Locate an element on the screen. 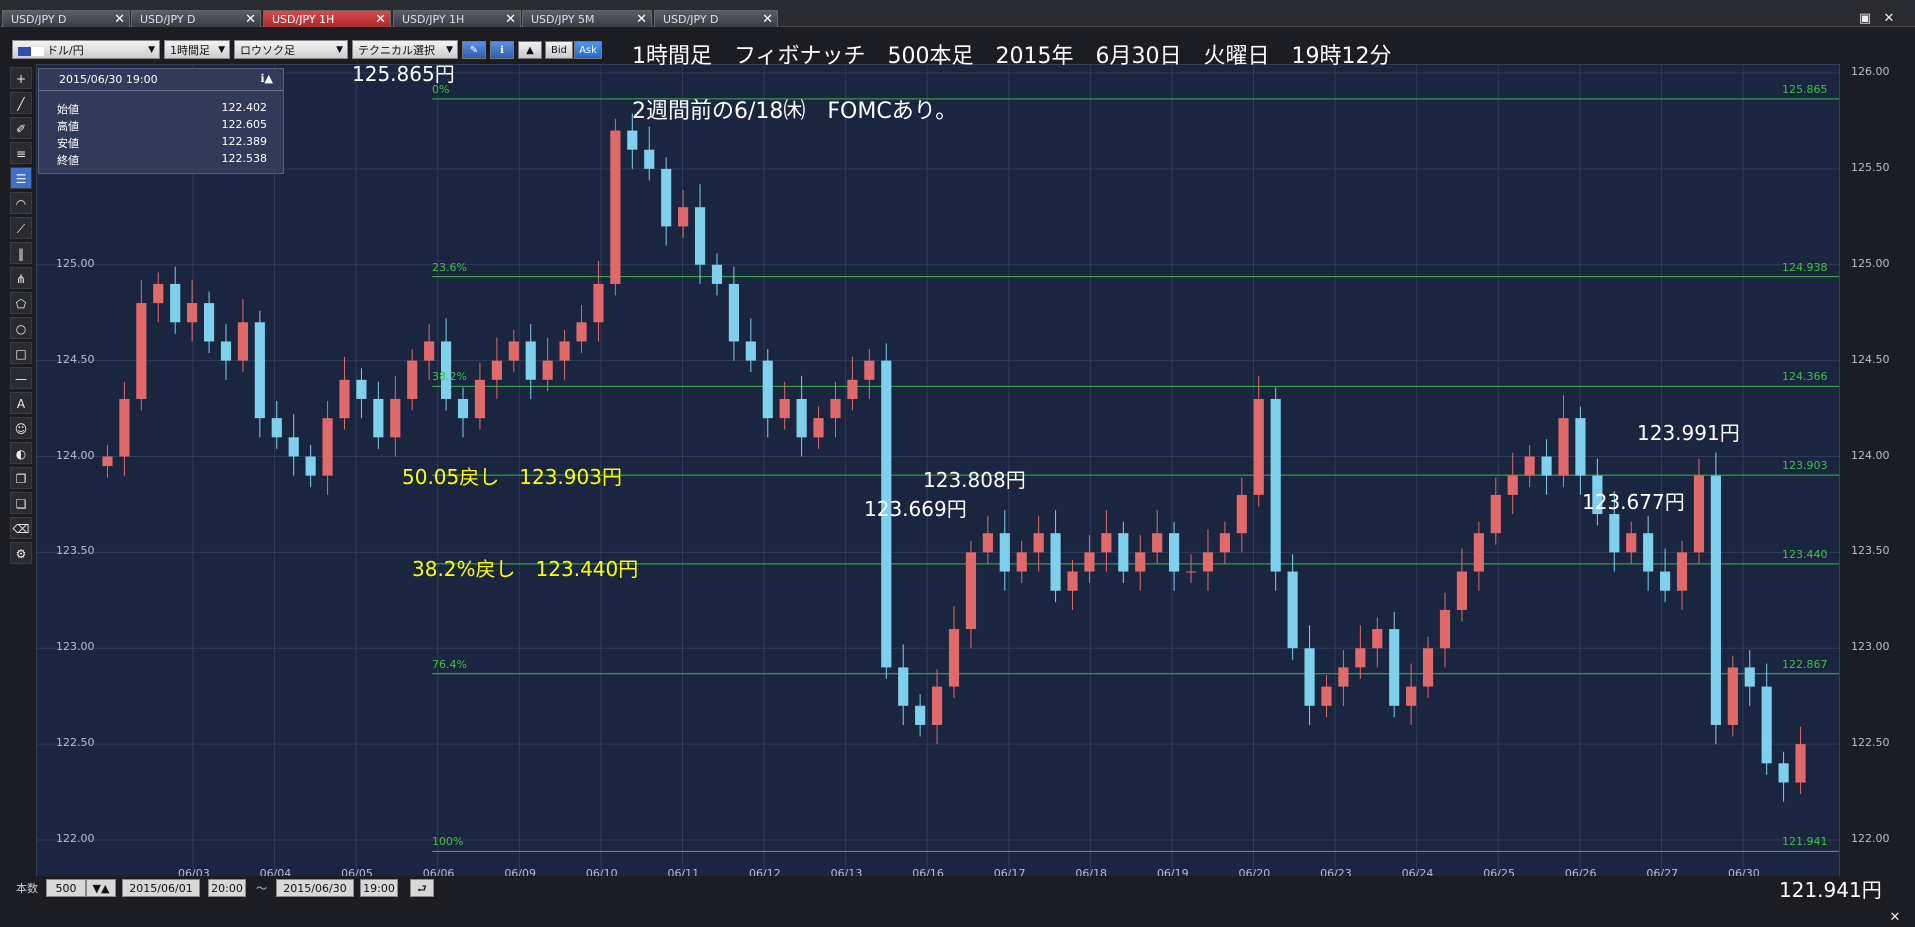 Image resolution: width=1915 pixels, height=927 pixels. pencil-icon: ✎ is located at coordinates (474, 50).